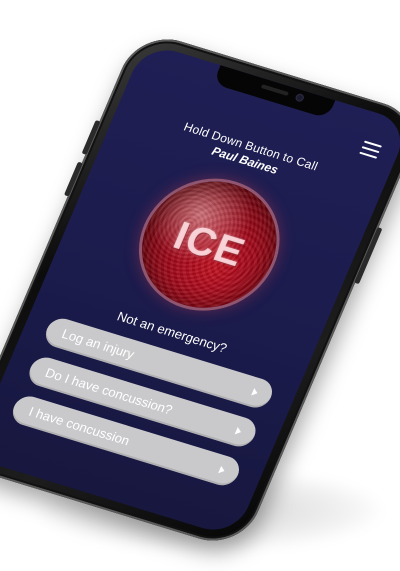 This screenshot has height=571, width=400. I want to click on option-label: I have concussion, so click(79, 426).